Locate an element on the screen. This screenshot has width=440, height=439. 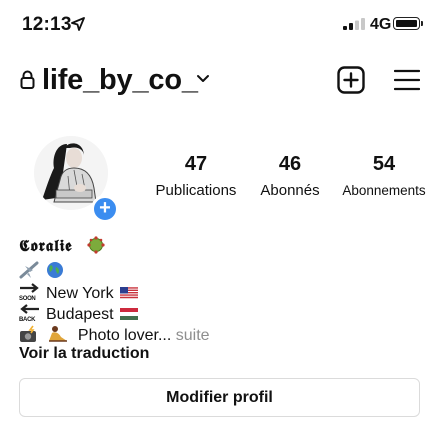
bio-line-new-york: SOON New York is located at coordinates (78, 293).